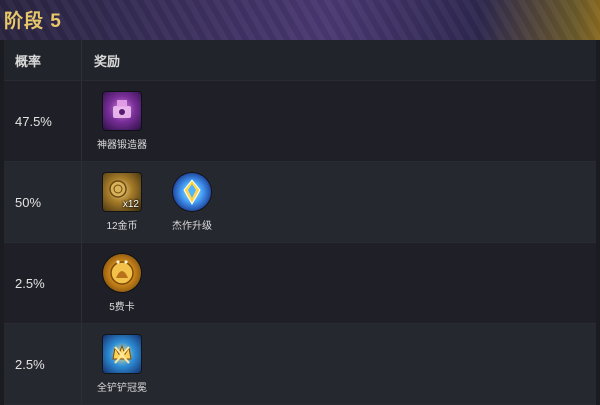 The height and width of the screenshot is (405, 600). What do you see at coordinates (192, 191) in the screenshot?
I see `masterwork-upgrade-icon` at bounding box center [192, 191].